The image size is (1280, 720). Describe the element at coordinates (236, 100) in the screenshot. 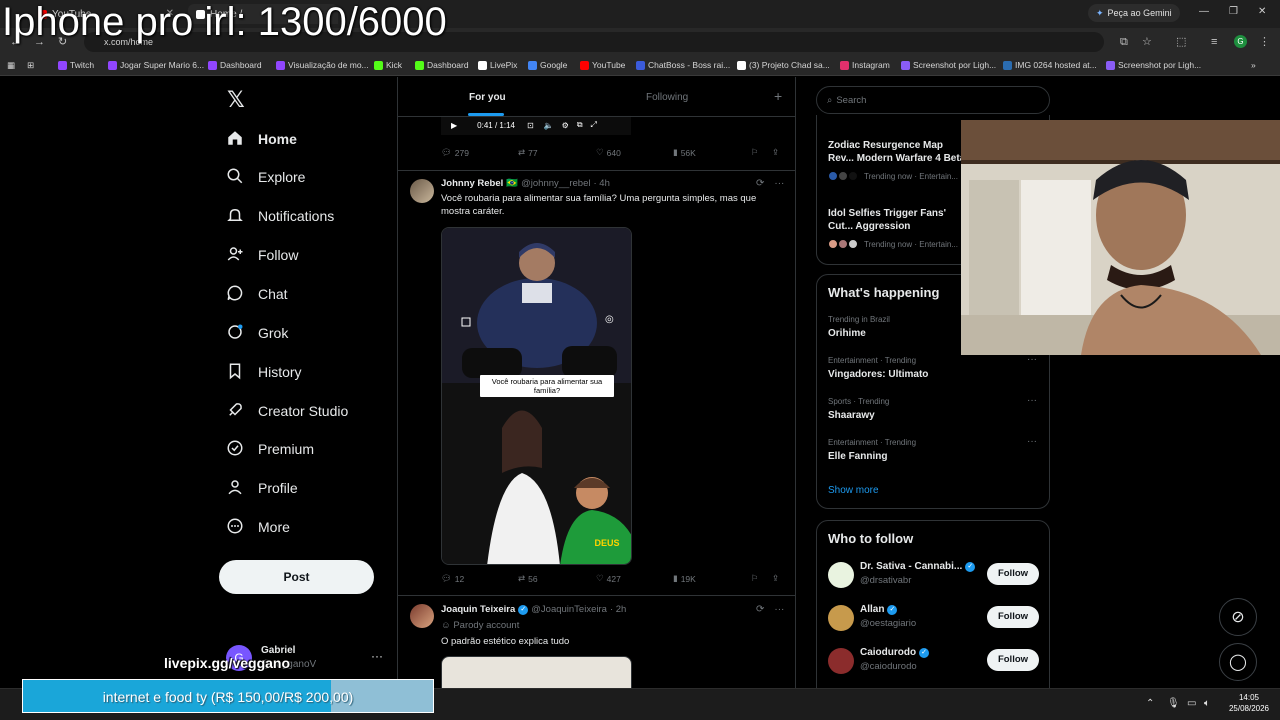

I see `x-logo-icon: 𝕏` at that location.